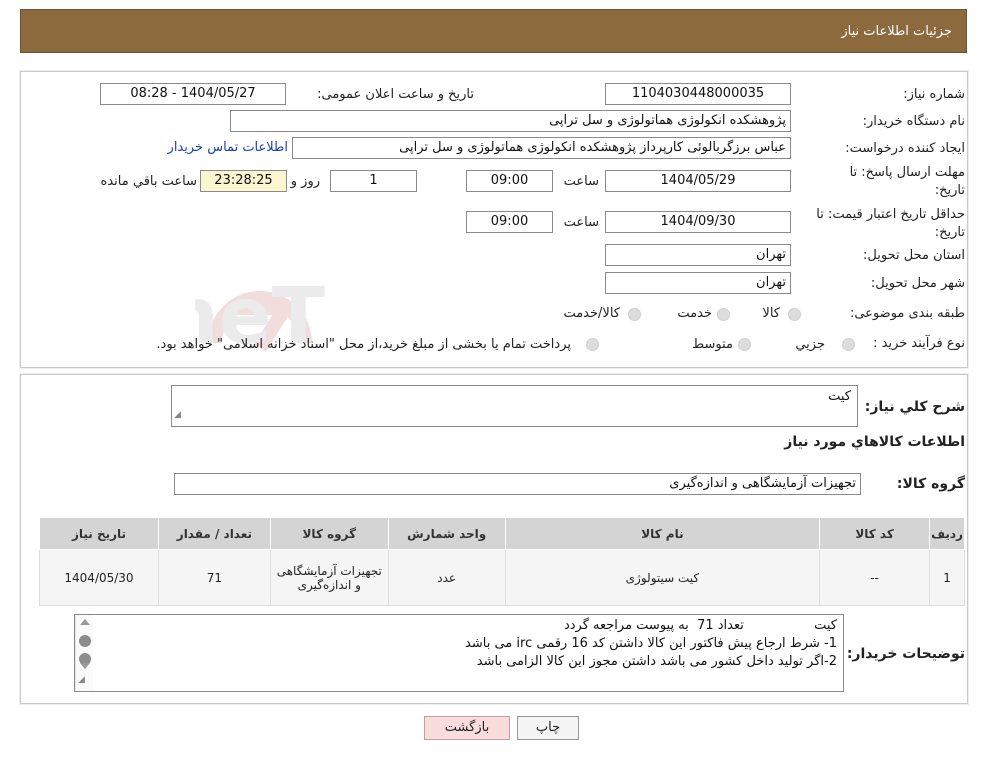 The width and height of the screenshot is (985, 760). I want to click on cell-date: 1404/05/30, so click(99, 577).